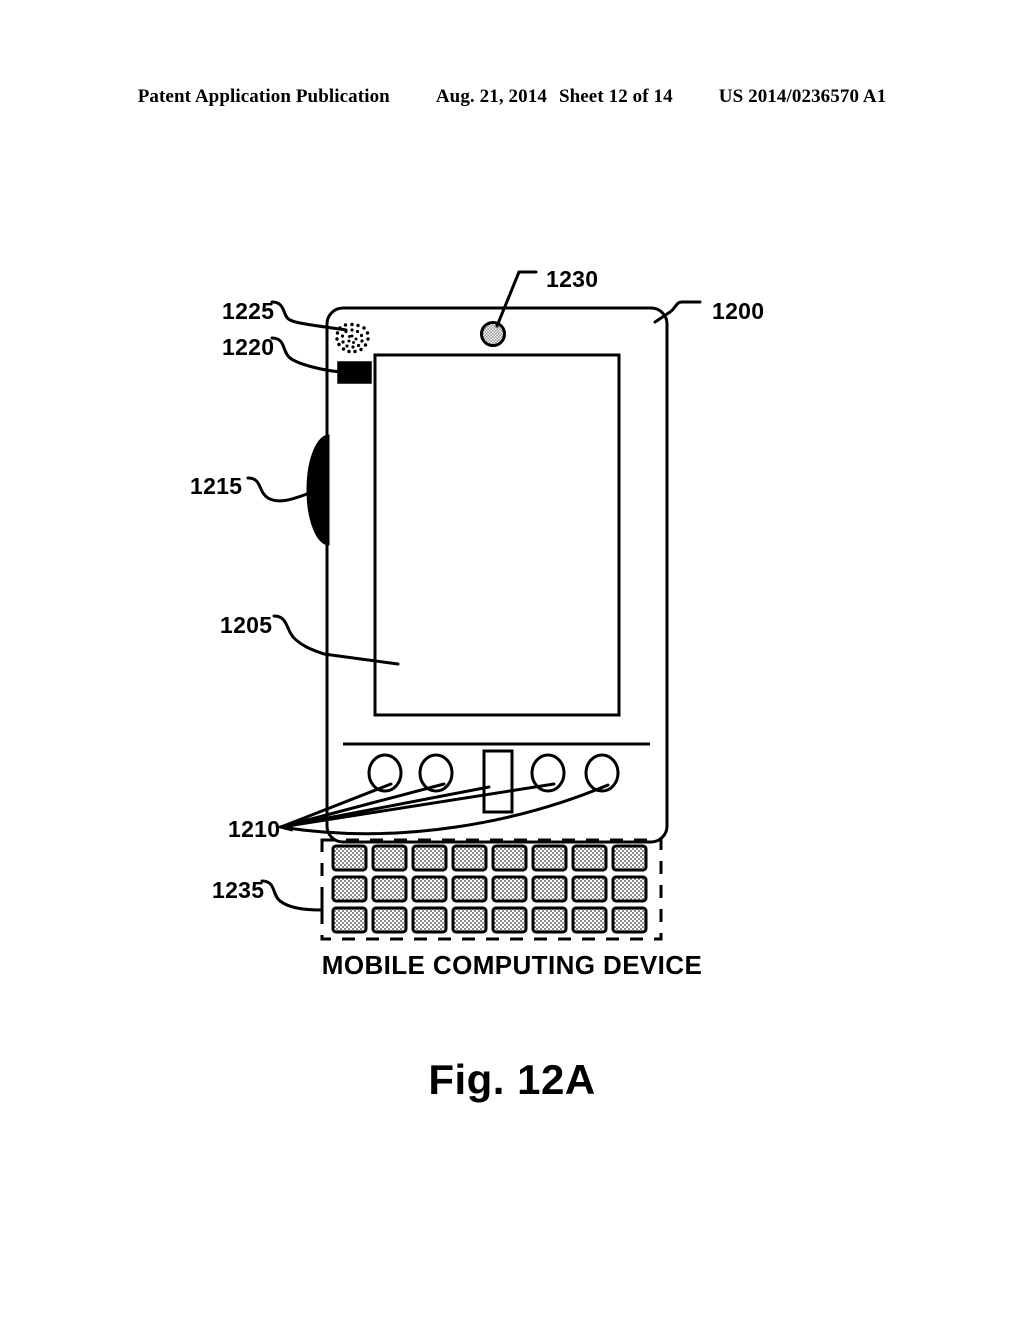  What do you see at coordinates (248, 311) in the screenshot?
I see `ref-numeral-1225: 1225` at bounding box center [248, 311].